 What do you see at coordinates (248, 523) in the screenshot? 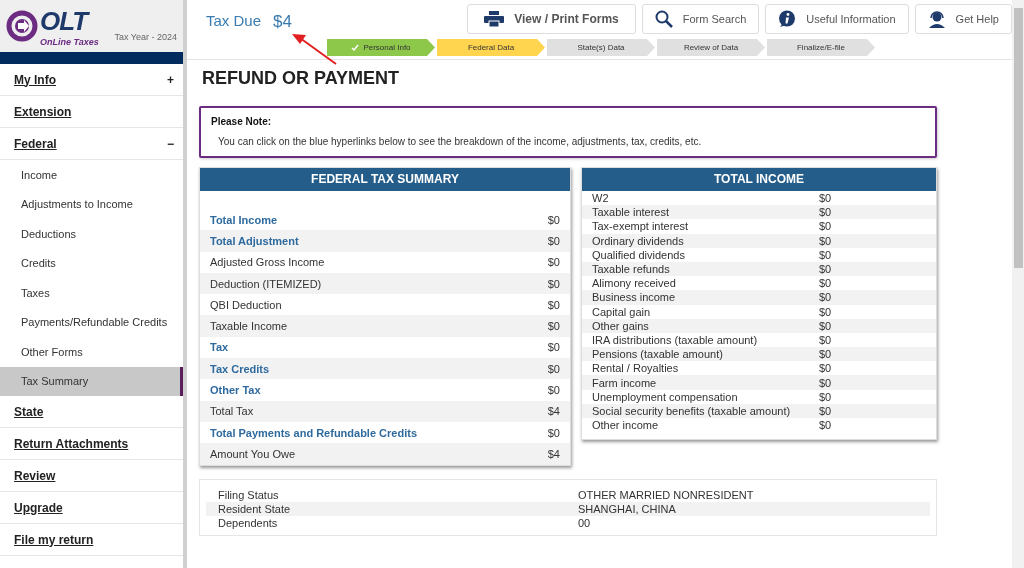
I see `info-label: Dependents` at bounding box center [248, 523].